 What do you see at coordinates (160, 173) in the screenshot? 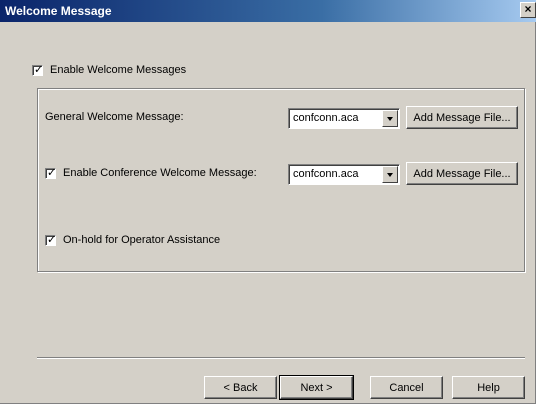
I see `enable-conference-label: Enable Conference Welcome Message:` at bounding box center [160, 173].